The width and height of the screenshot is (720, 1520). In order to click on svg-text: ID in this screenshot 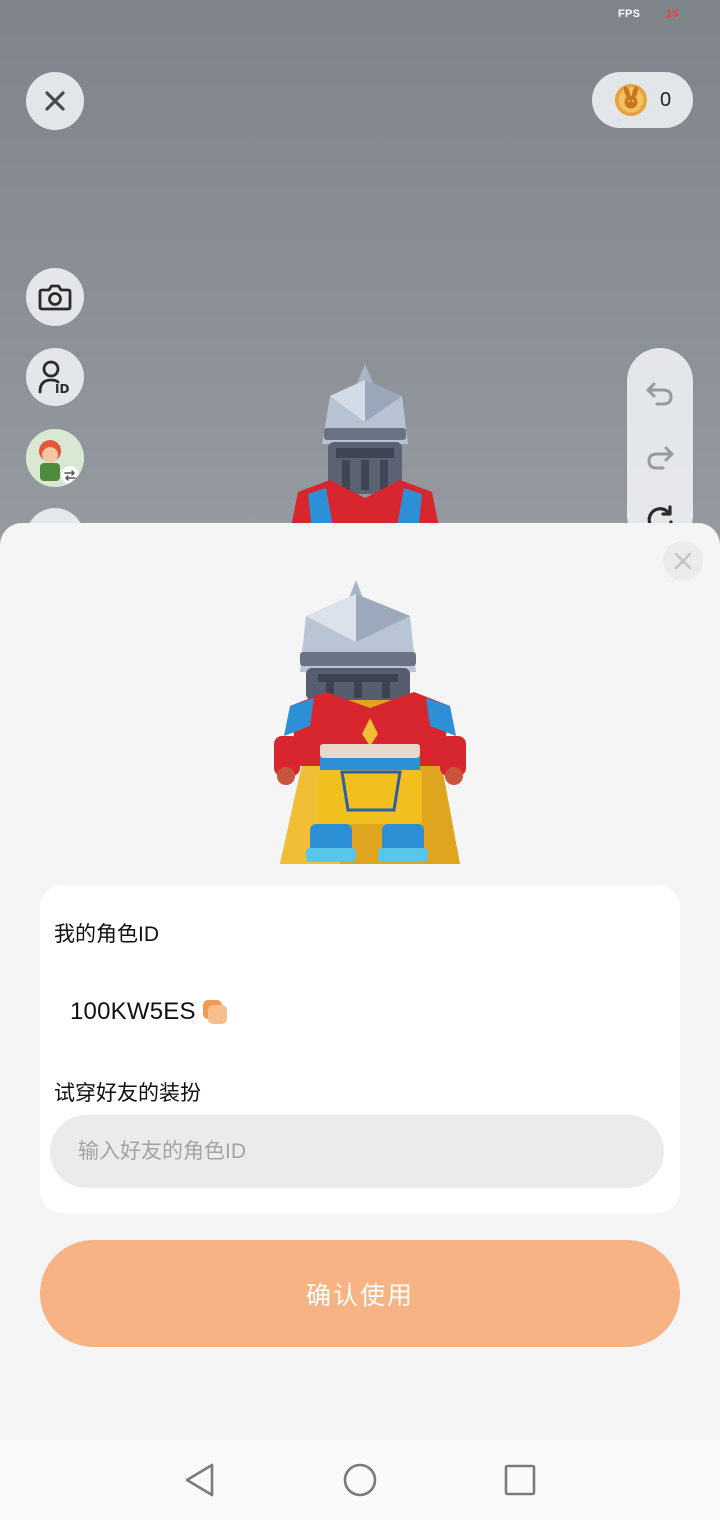, I will do `click(62, 388)`.